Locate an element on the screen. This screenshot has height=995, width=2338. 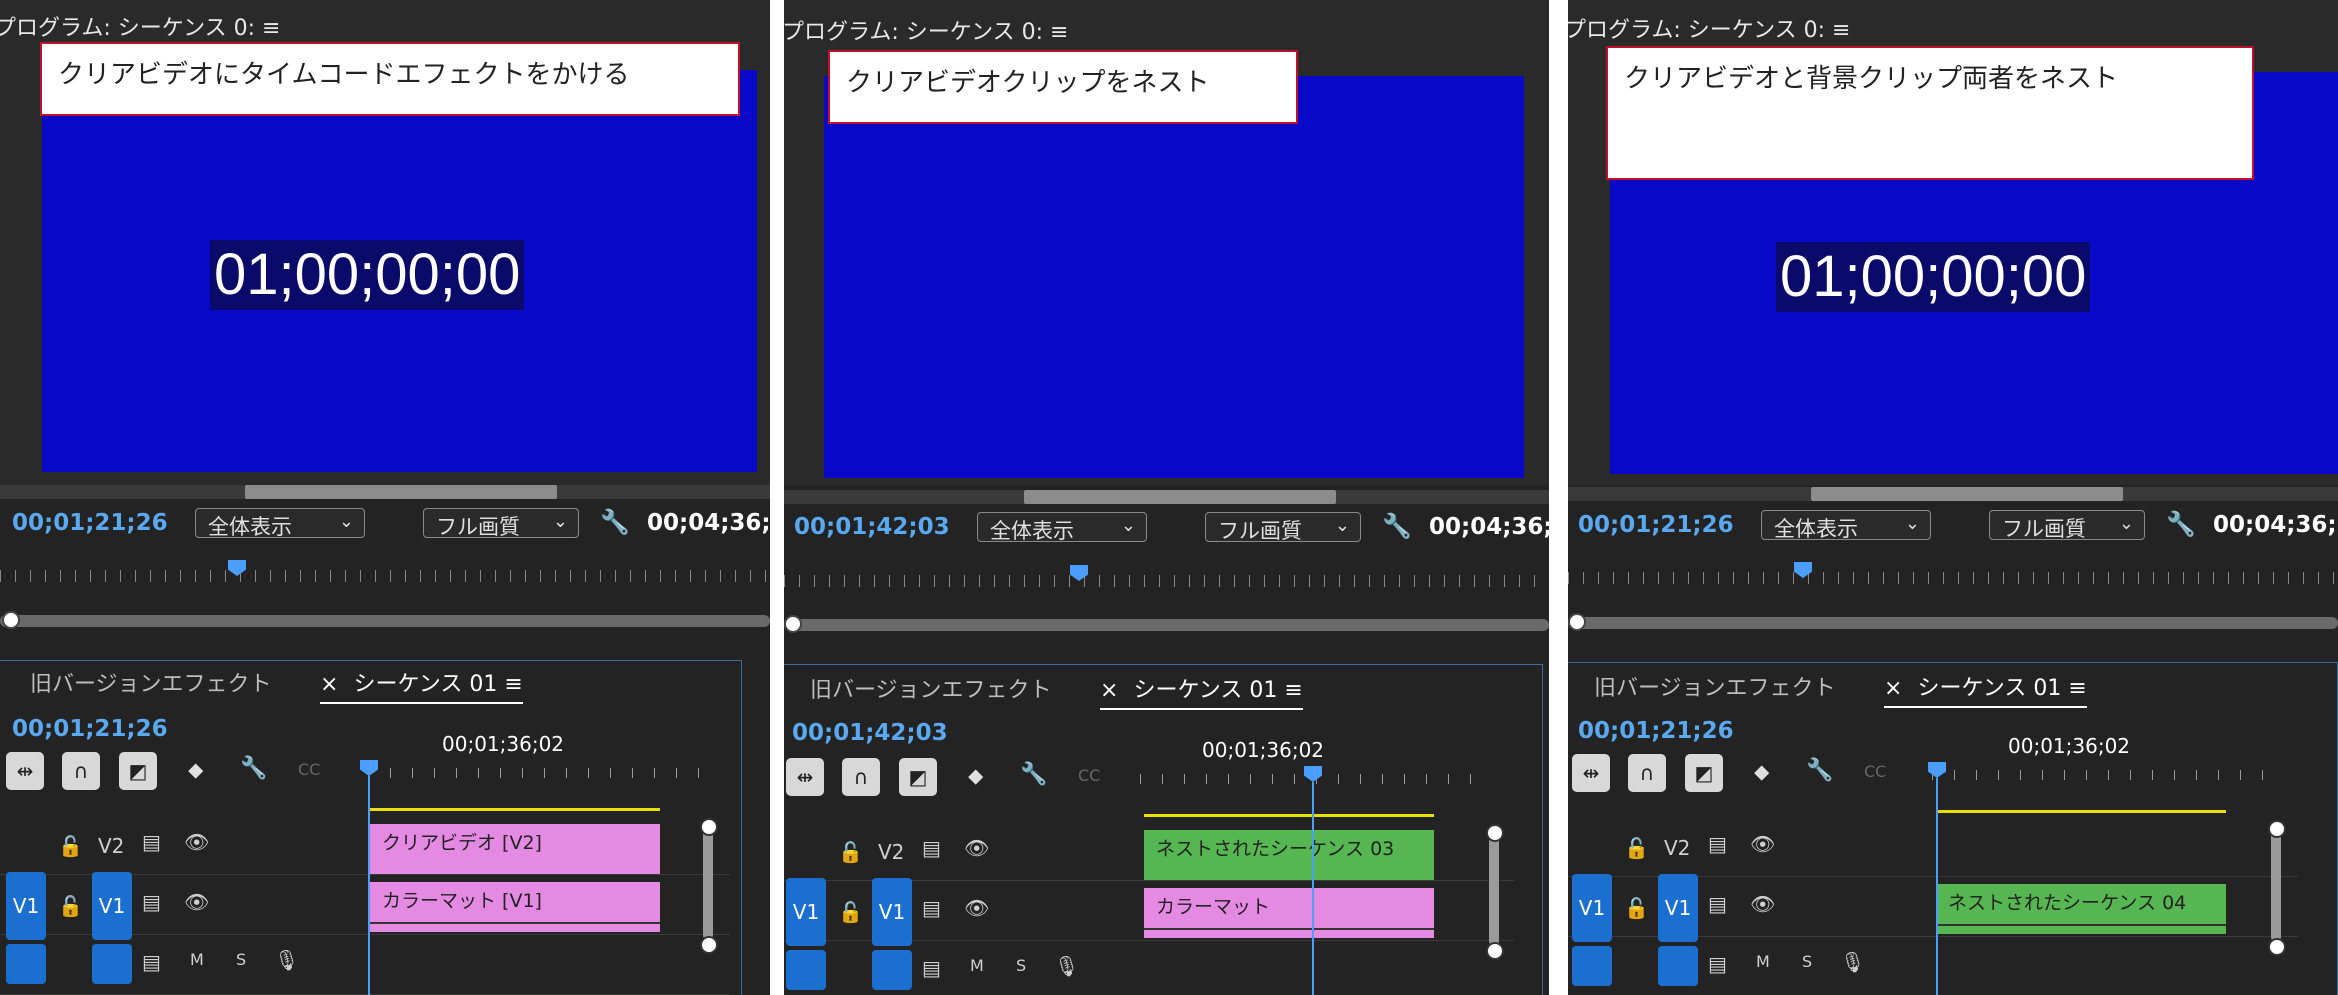
clip-v1: カラーマット is located at coordinates (1289, 913).